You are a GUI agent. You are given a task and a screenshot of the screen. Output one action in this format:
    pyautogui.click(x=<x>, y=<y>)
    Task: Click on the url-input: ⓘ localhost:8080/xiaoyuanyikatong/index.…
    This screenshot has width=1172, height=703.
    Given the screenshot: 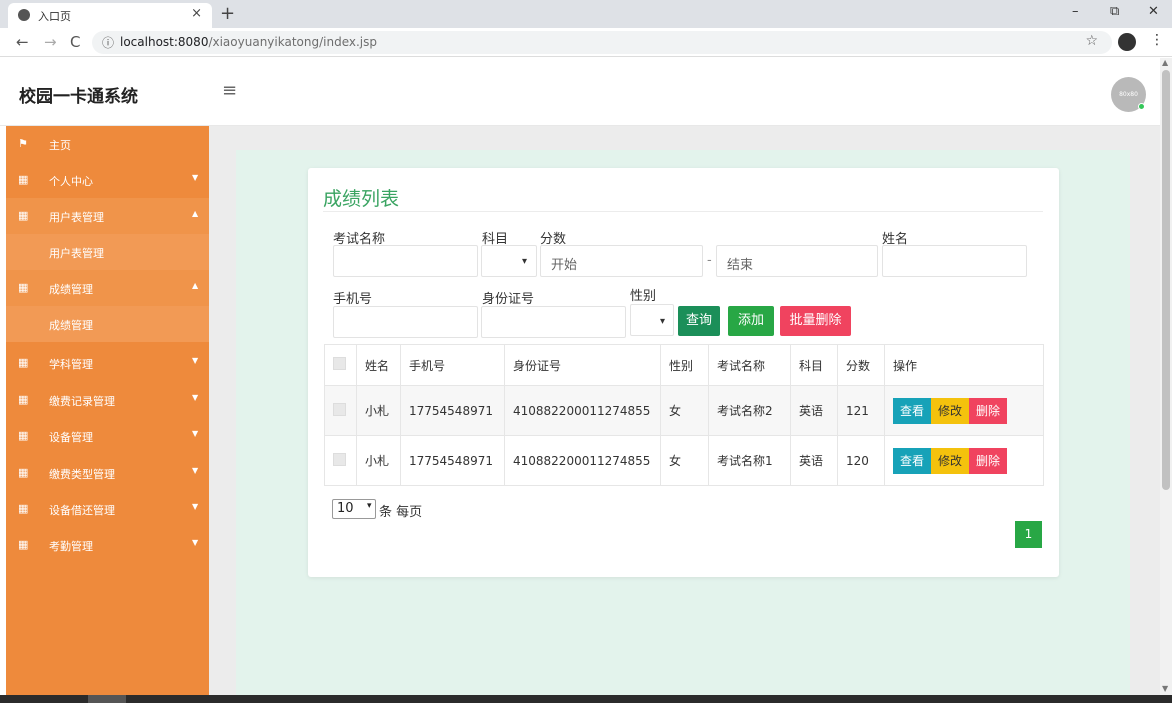 What is the action you would take?
    pyautogui.click(x=602, y=42)
    